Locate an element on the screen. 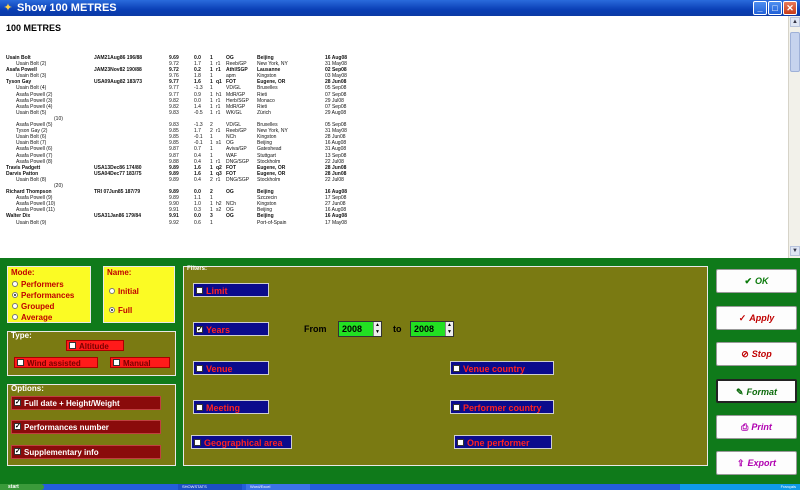  cell-date: 17 May08 is located at coordinates (336, 222).